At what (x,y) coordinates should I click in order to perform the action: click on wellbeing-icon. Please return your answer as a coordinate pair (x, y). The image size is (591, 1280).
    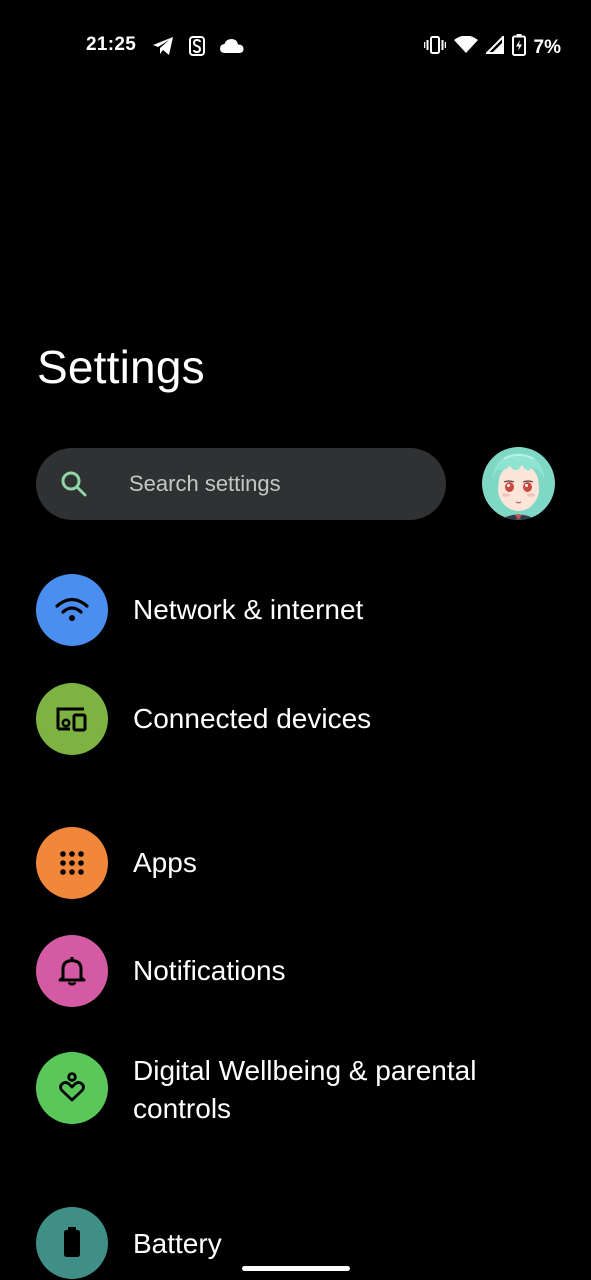
    Looking at the image, I should click on (72, 1088).